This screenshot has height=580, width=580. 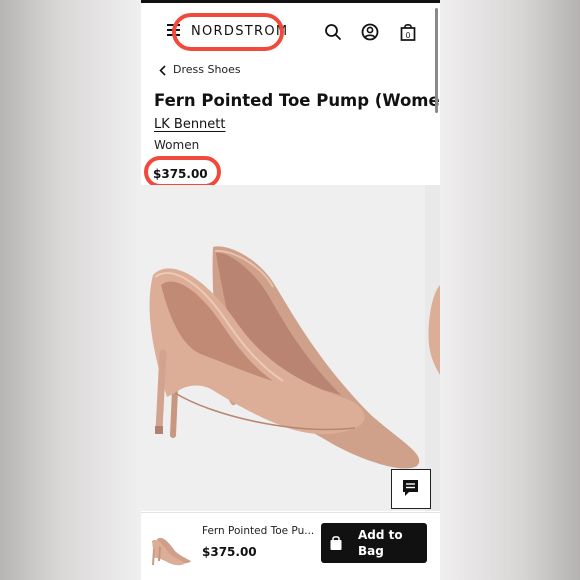 I want to click on add-to-bag-label: Add to Bag, so click(x=380, y=543).